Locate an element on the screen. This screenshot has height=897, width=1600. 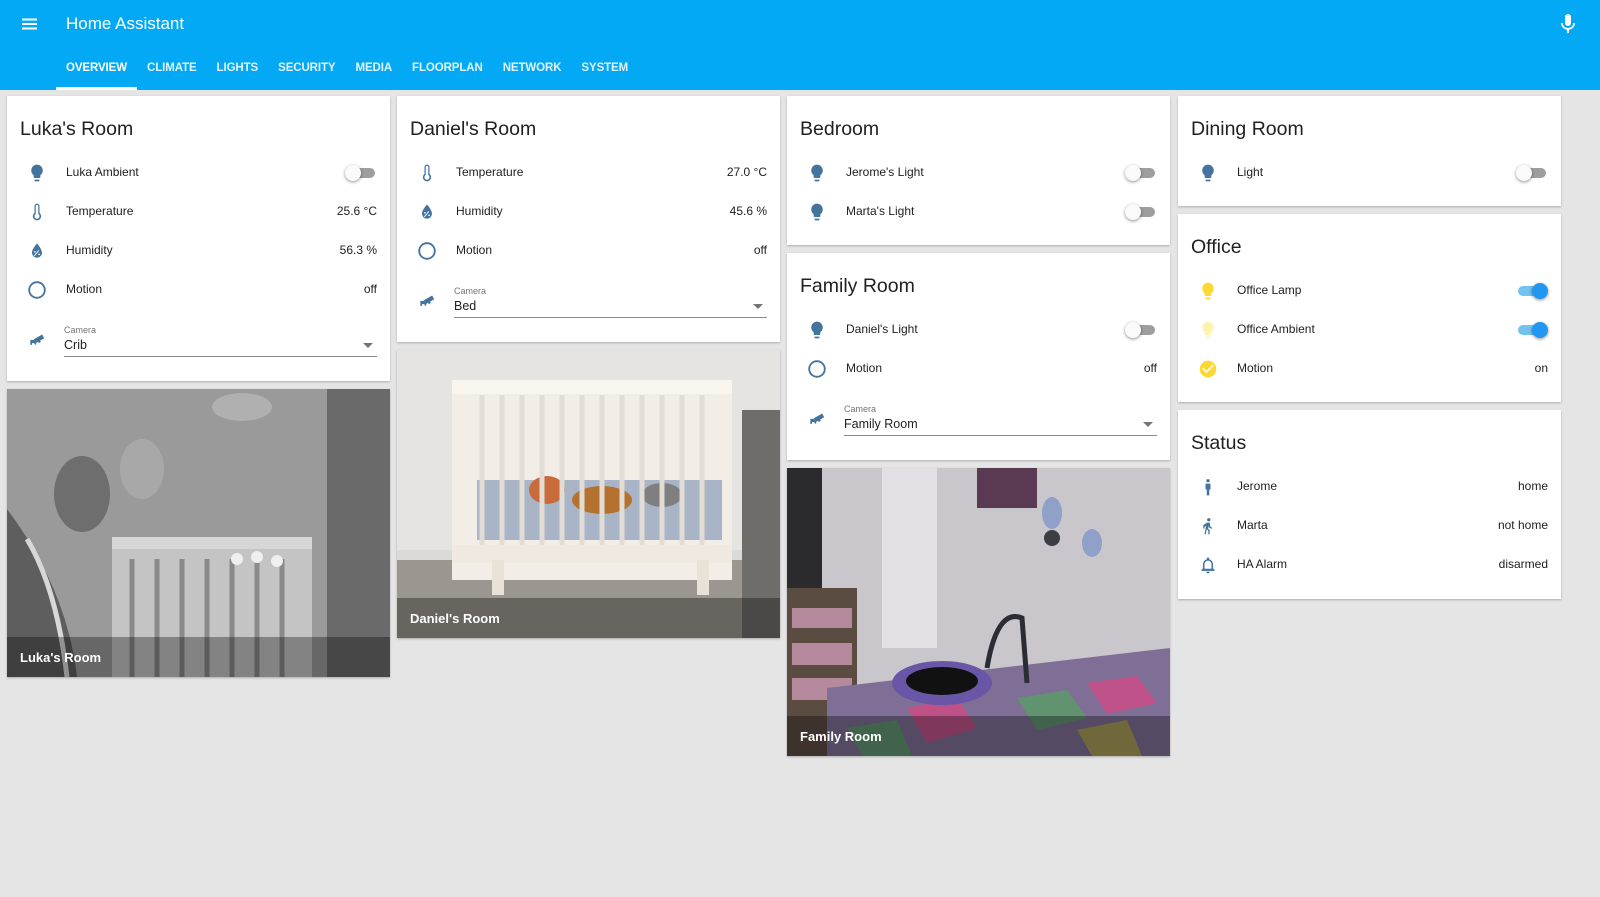
entity-row-light: Light is located at coordinates (1369, 173).